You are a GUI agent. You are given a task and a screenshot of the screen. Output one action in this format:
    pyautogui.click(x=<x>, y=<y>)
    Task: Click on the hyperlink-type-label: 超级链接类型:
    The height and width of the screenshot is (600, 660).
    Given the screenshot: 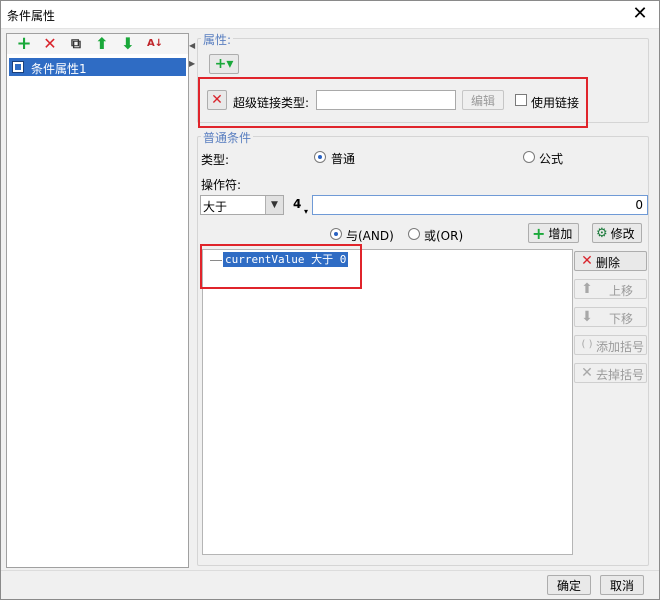 What is the action you would take?
    pyautogui.click(x=271, y=103)
    